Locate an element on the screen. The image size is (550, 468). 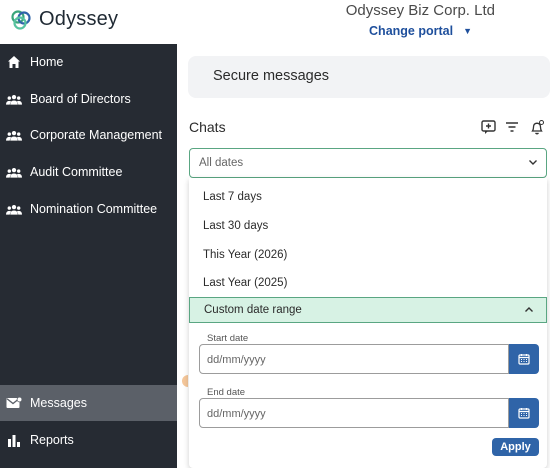
option-last-30-days: Last 30 days is located at coordinates (368, 225).